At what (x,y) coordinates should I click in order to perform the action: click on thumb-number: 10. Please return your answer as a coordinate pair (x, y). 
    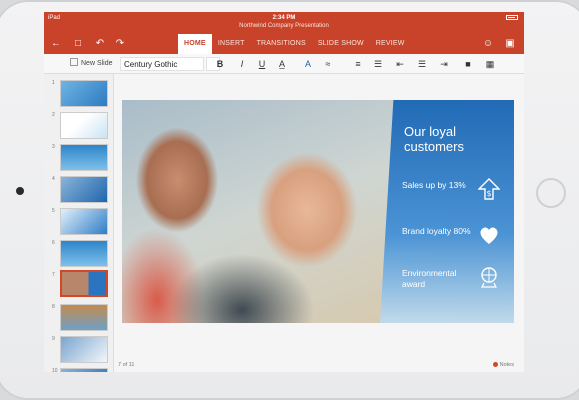
    Looking at the image, I should click on (55, 370).